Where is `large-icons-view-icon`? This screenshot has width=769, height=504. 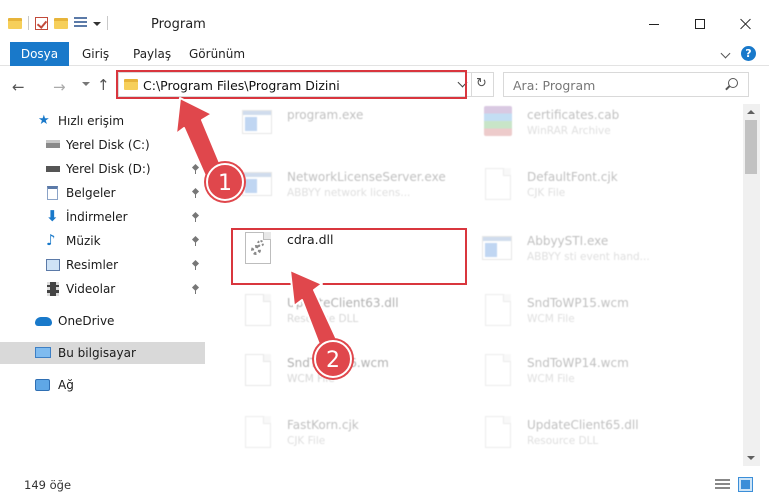 large-icons-view-icon is located at coordinates (745, 484).